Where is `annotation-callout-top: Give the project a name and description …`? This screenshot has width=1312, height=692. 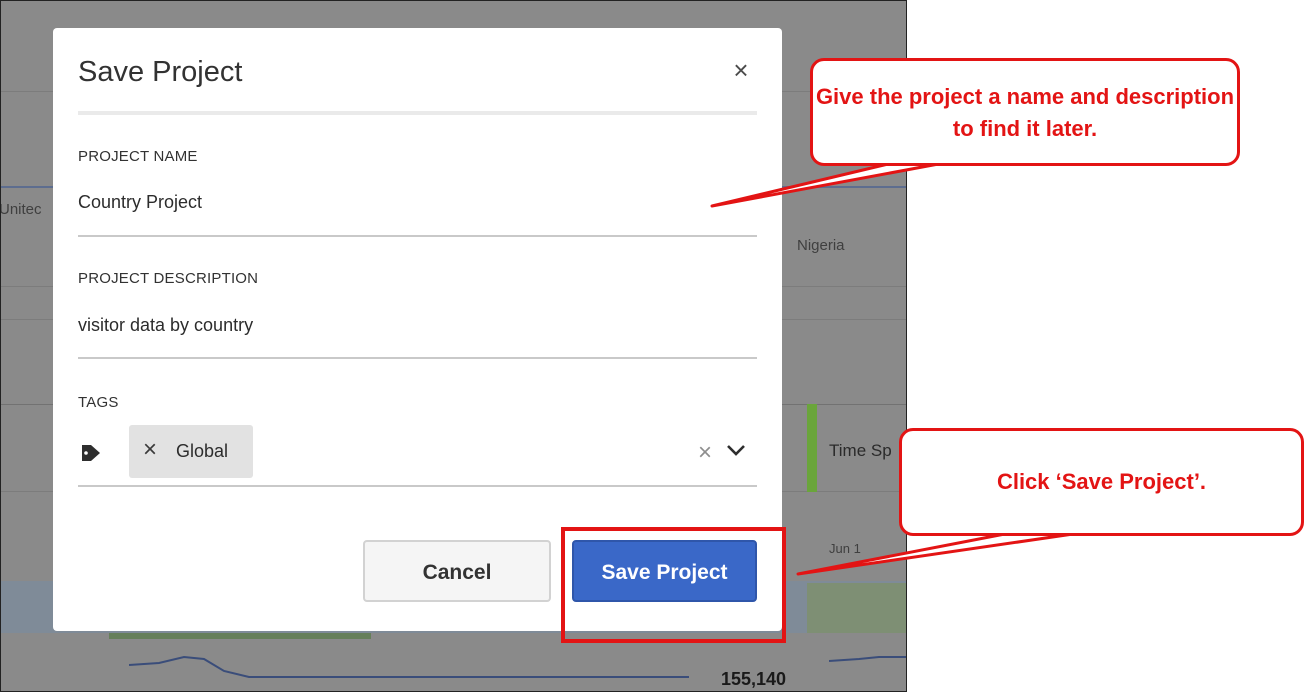
annotation-callout-top: Give the project a name and description … is located at coordinates (1025, 112).